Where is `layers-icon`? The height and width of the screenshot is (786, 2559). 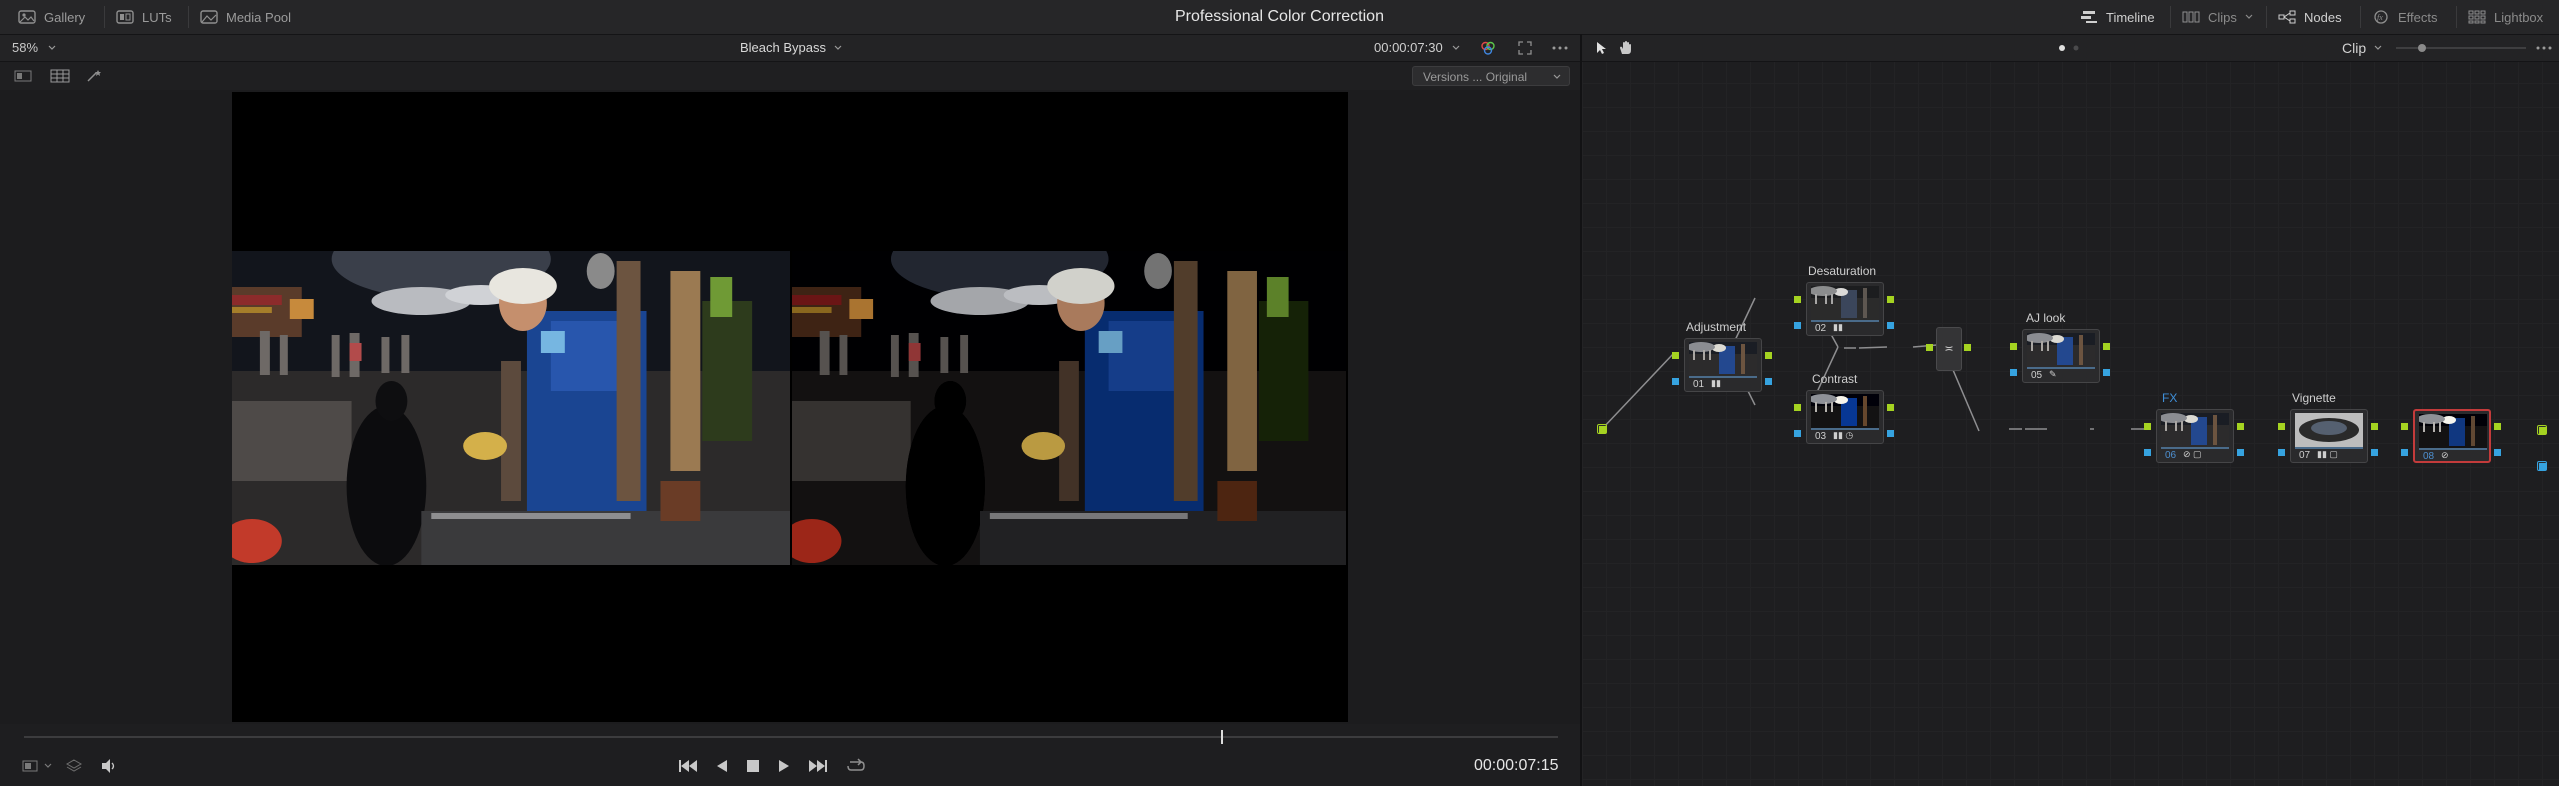 layers-icon is located at coordinates (74, 766).